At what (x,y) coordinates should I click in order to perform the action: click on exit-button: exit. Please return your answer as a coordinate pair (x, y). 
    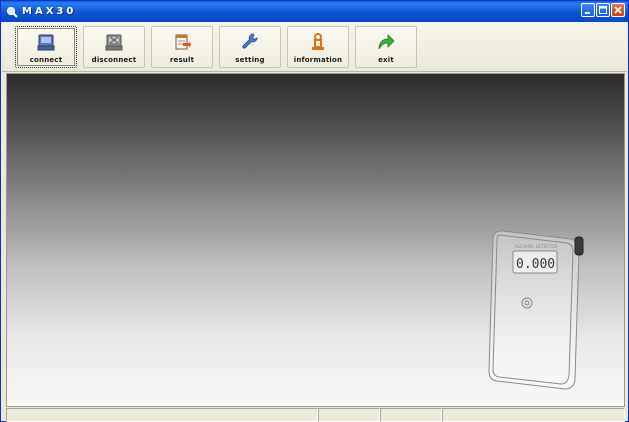
    Looking at the image, I should click on (386, 47).